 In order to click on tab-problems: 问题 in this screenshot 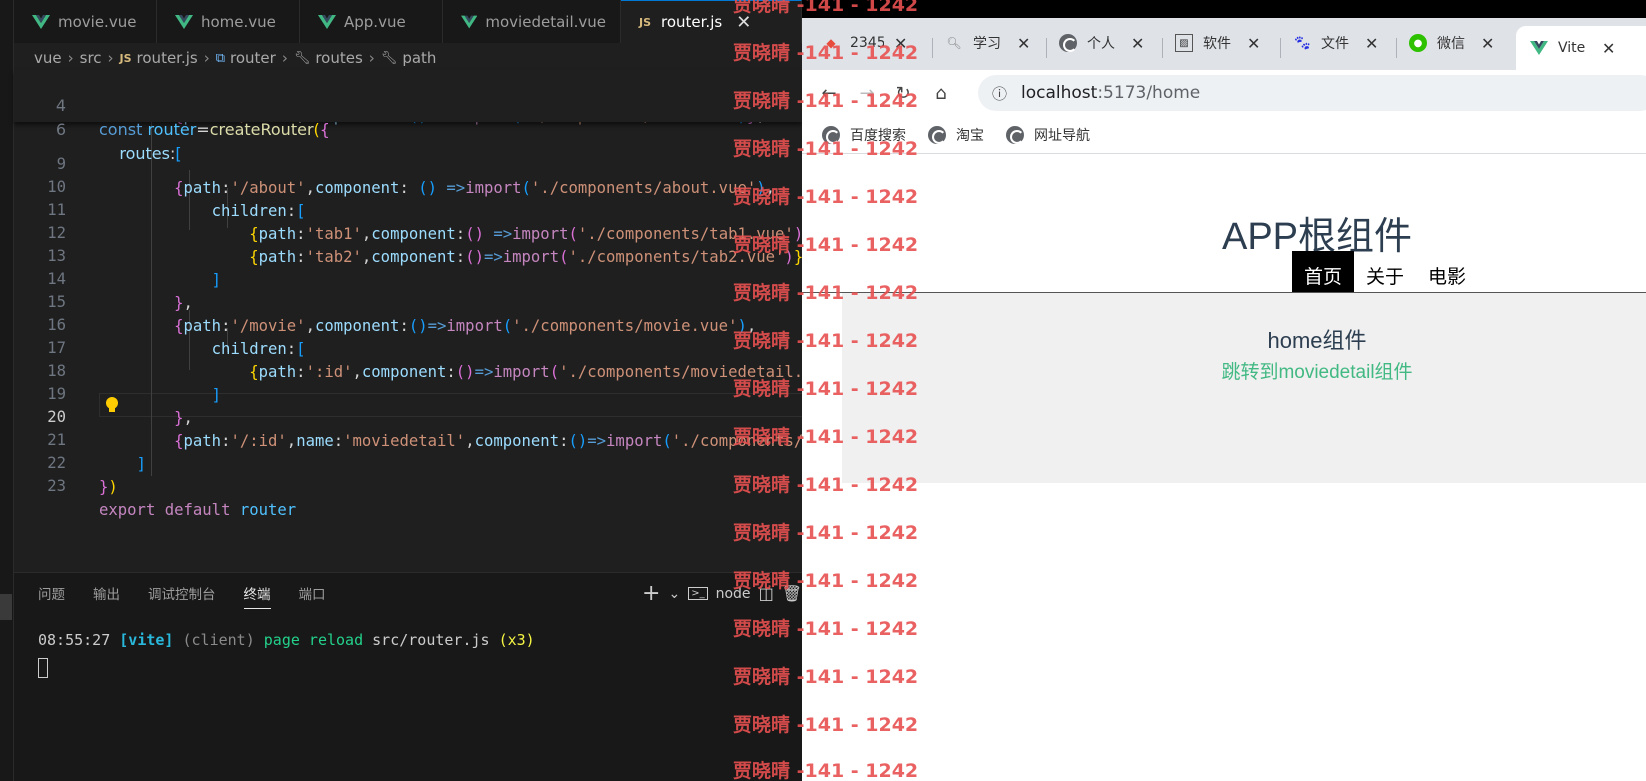, I will do `click(51, 596)`.